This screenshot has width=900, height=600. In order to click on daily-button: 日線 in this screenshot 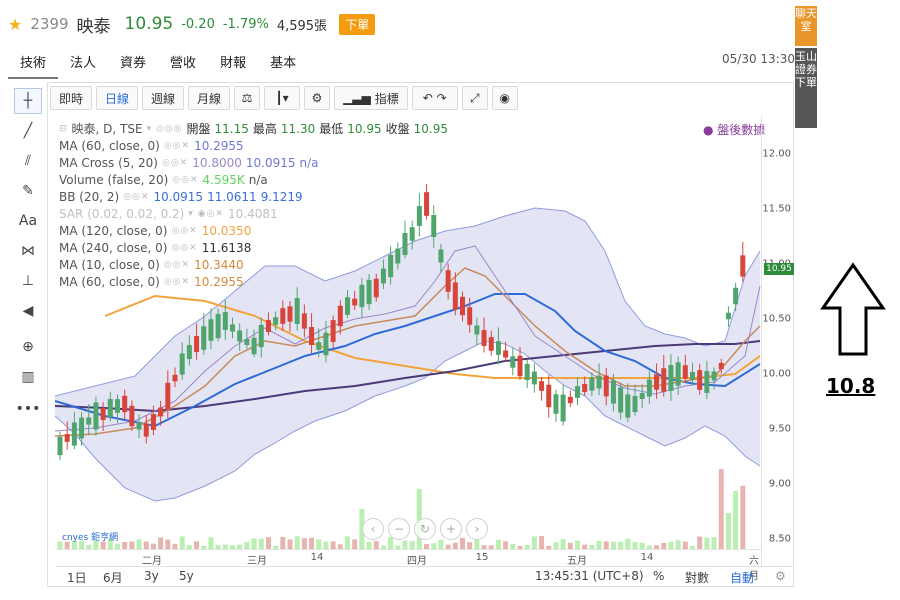, I will do `click(117, 98)`.